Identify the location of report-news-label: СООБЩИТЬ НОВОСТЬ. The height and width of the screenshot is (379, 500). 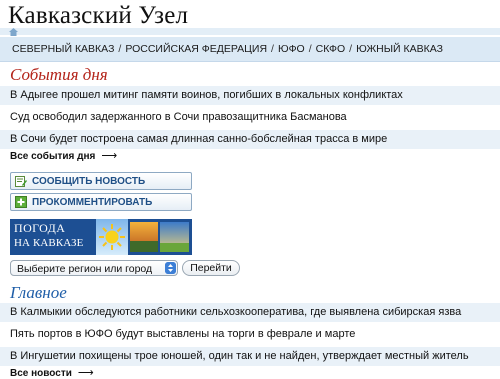
(89, 181).